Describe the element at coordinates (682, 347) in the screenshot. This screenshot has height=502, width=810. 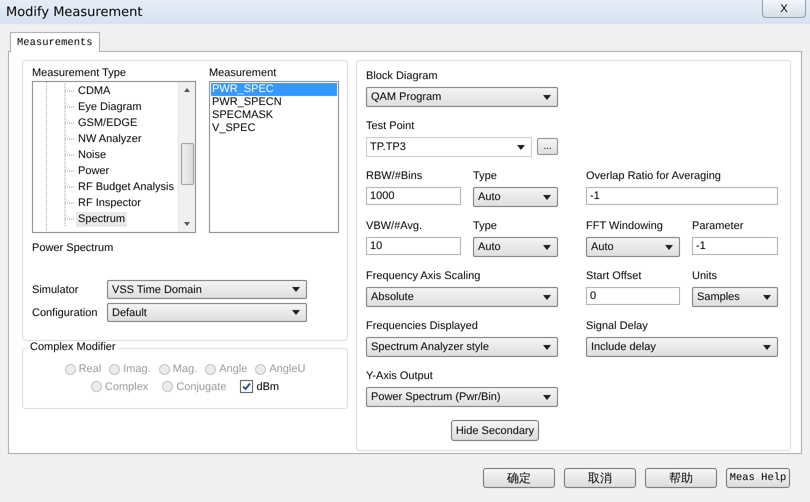
I see `dropdown: Include delay` at that location.